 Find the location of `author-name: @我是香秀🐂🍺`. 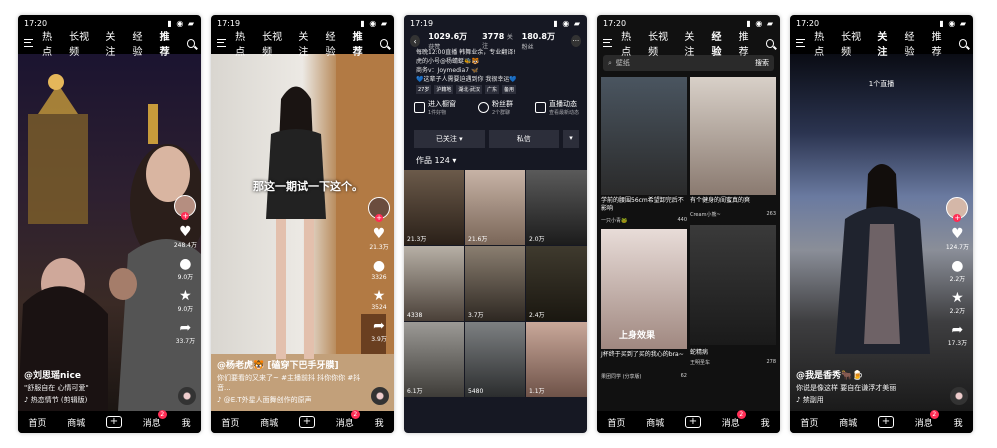

author-name: @我是香秀🐂🍺 is located at coordinates (869, 374).